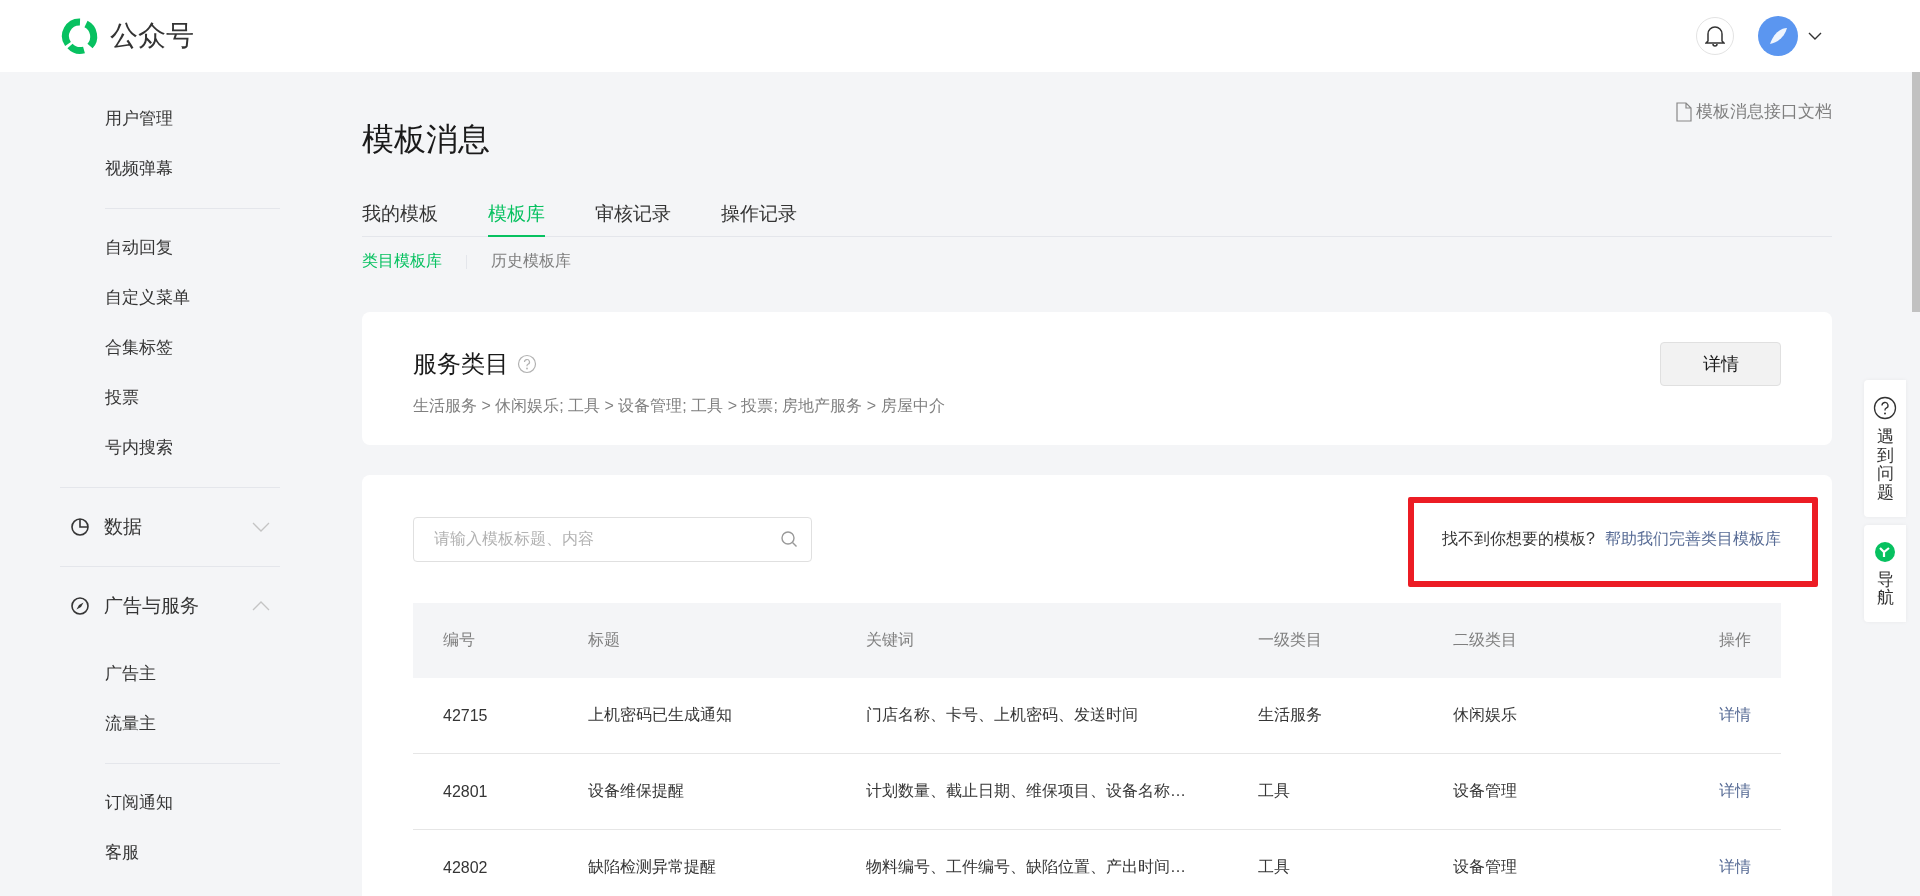 This screenshot has height=896, width=1920. I want to click on column-header: 编号, so click(459, 640).